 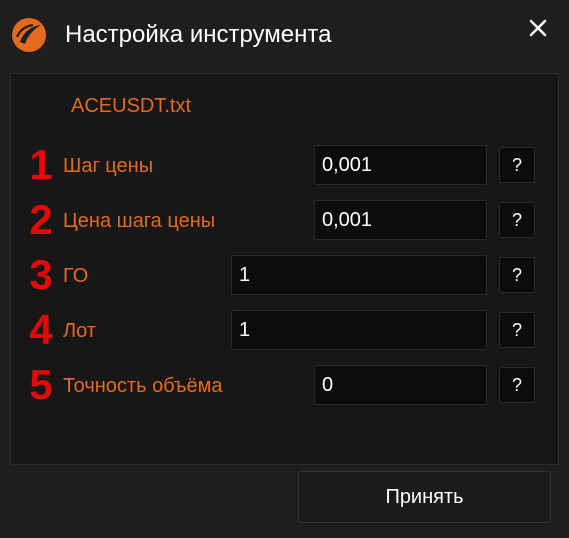 What do you see at coordinates (131, 106) in the screenshot?
I see `instrument-file-name: ACEUSDT.txt` at bounding box center [131, 106].